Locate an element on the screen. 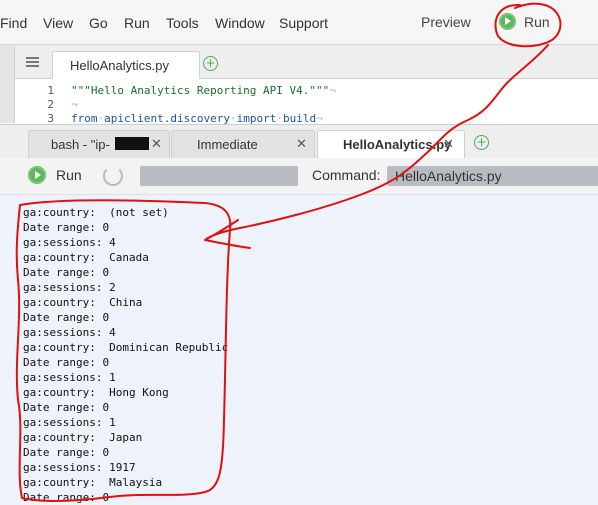 The width and height of the screenshot is (598, 505). menu-tools: Tools is located at coordinates (182, 23).